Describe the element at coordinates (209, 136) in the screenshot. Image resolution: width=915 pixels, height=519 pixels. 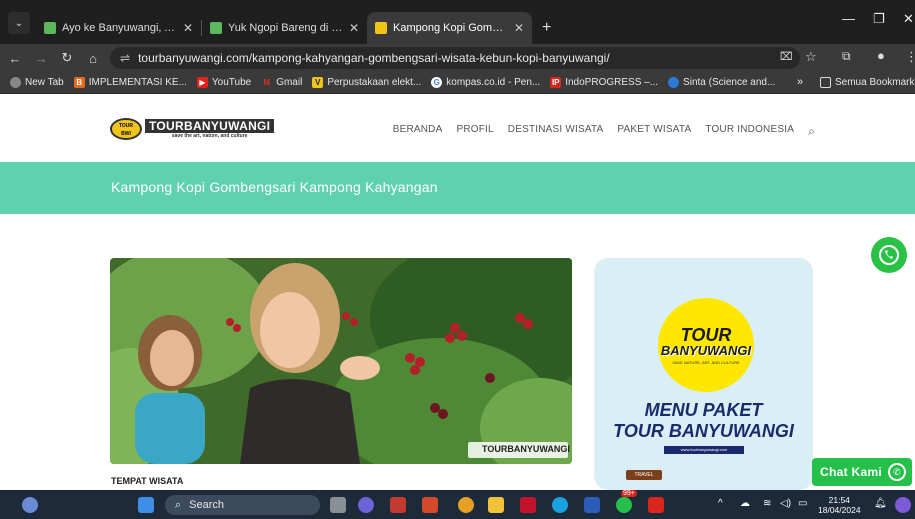
I see `logo-tagline: save the art, nature, and culture` at that location.